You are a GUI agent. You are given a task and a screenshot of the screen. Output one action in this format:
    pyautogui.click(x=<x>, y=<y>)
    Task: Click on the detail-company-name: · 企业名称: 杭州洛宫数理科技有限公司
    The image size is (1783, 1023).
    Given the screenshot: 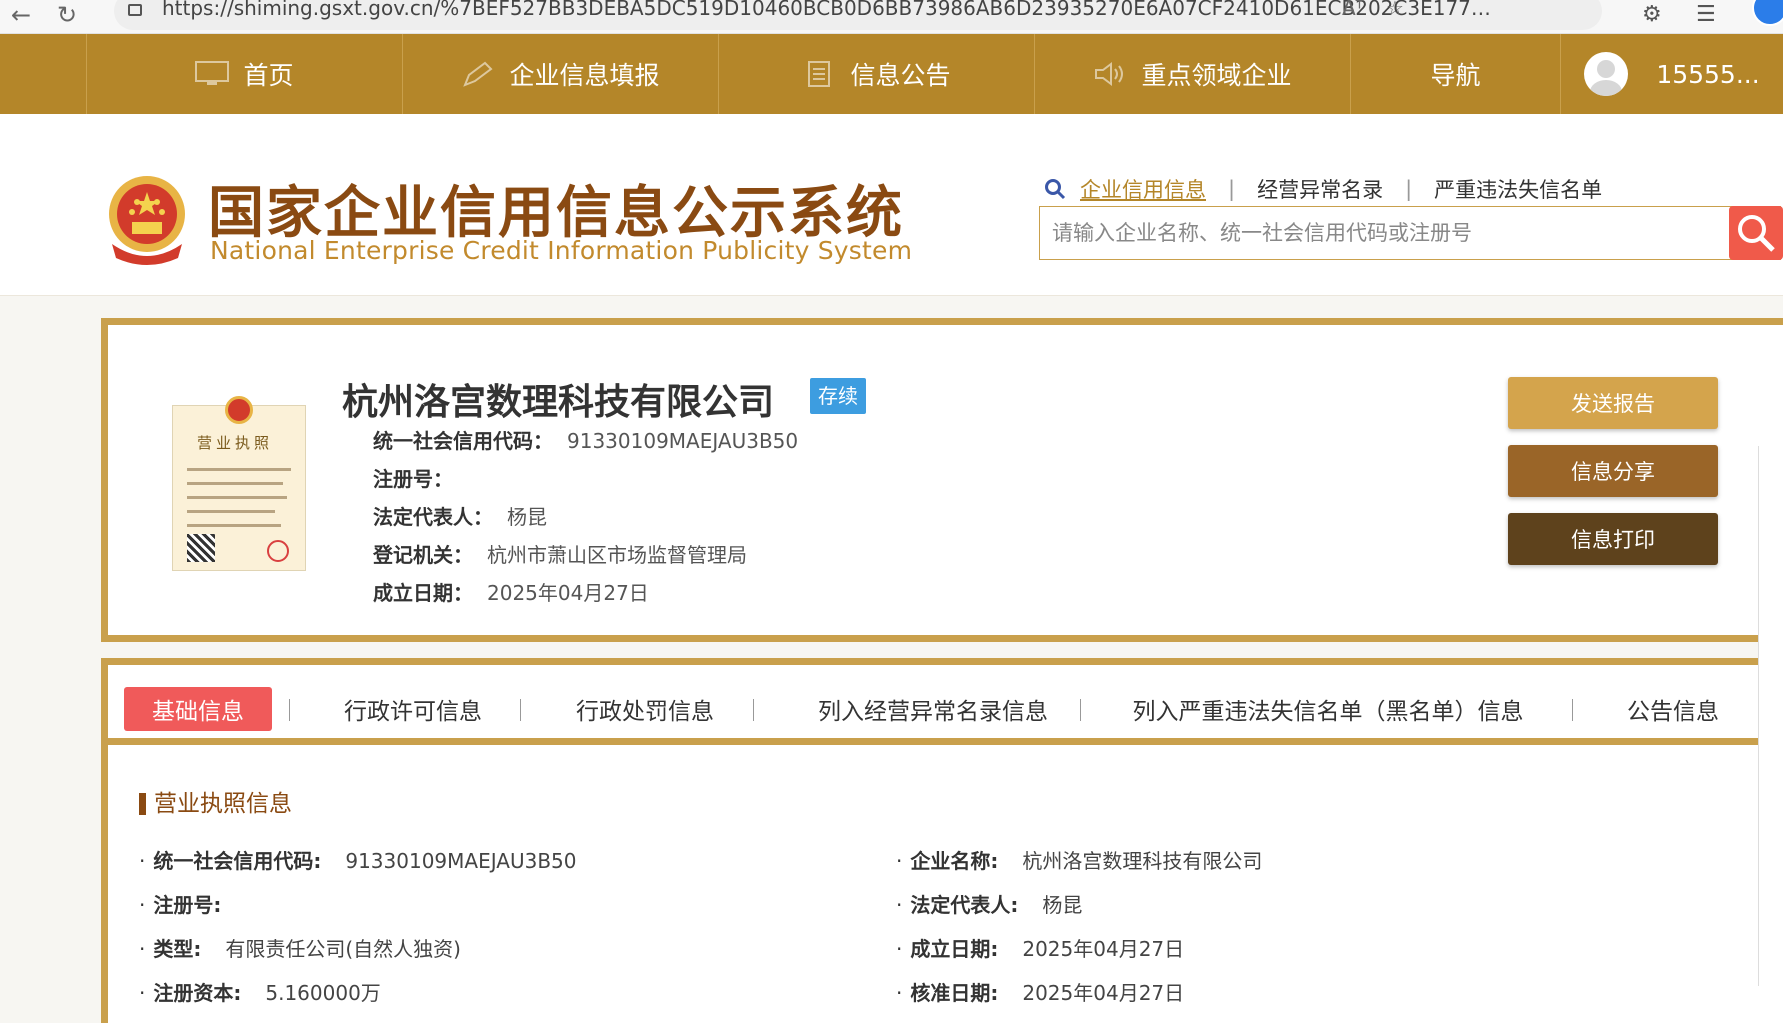 What is the action you would take?
    pyautogui.click(x=1079, y=861)
    